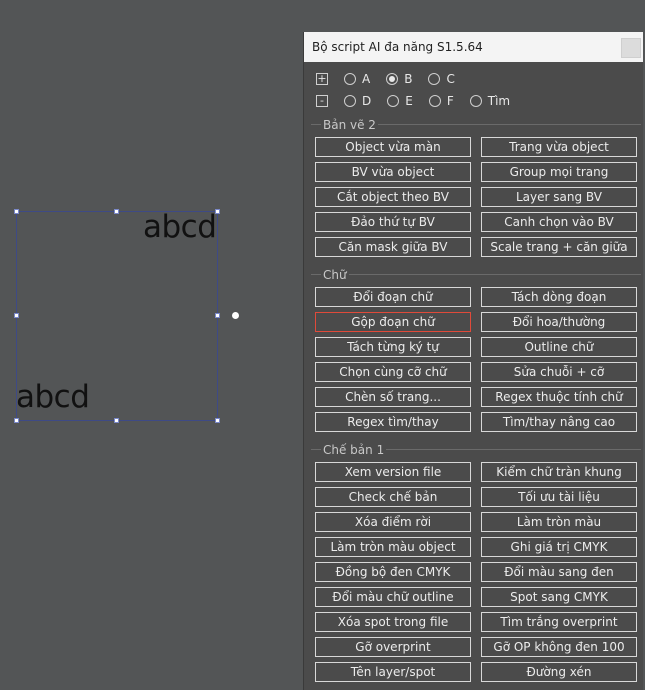 This screenshot has height=690, width=645. Describe the element at coordinates (393, 572) in the screenshot. I see `script-button: Đồng bộ đen CMYK` at that location.